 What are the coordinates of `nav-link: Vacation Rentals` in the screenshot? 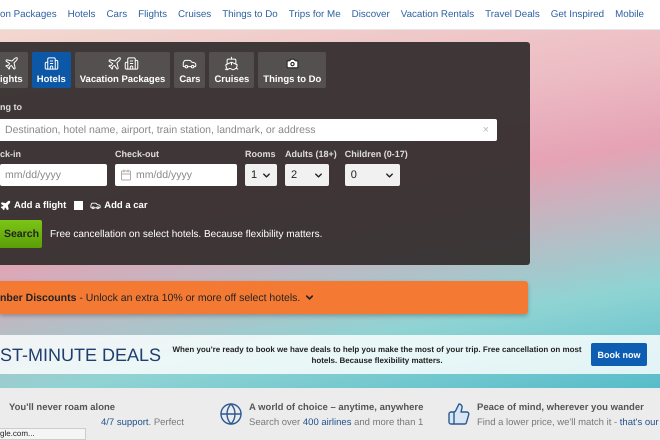 It's located at (437, 14).